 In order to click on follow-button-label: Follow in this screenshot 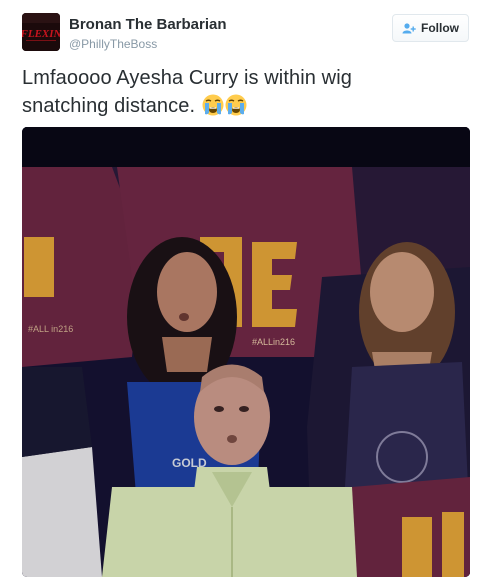, I will do `click(440, 28)`.